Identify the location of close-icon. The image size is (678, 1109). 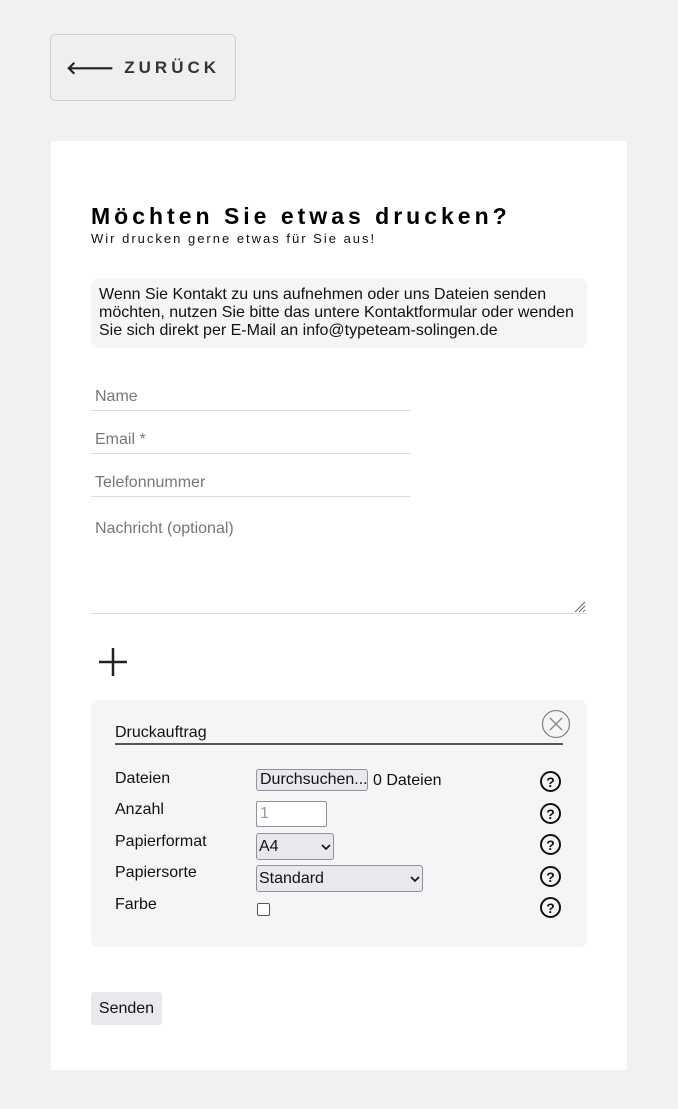
(556, 724).